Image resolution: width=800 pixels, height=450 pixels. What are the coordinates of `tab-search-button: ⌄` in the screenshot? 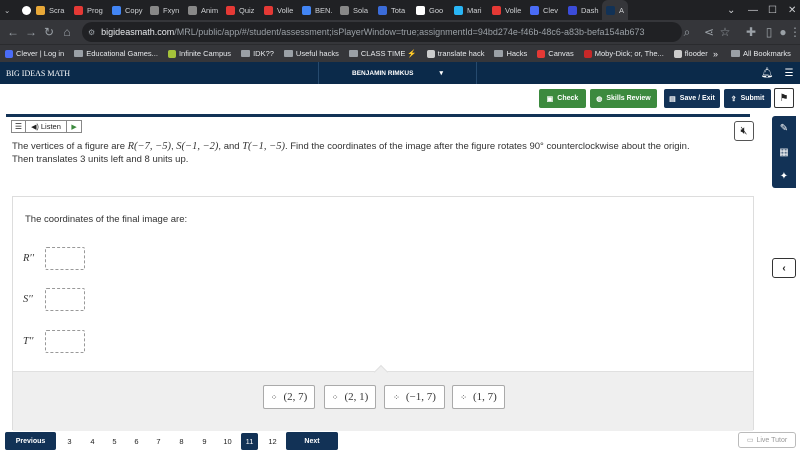 It's located at (9, 10).